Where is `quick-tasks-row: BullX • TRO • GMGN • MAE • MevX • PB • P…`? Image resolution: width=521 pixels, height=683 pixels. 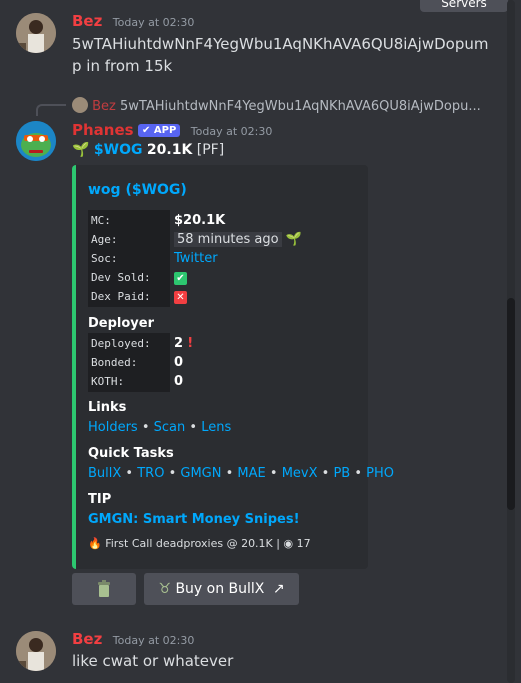 quick-tasks-row: BullX • TRO • GMGN • MAE • MevX • PB • P… is located at coordinates (241, 473).